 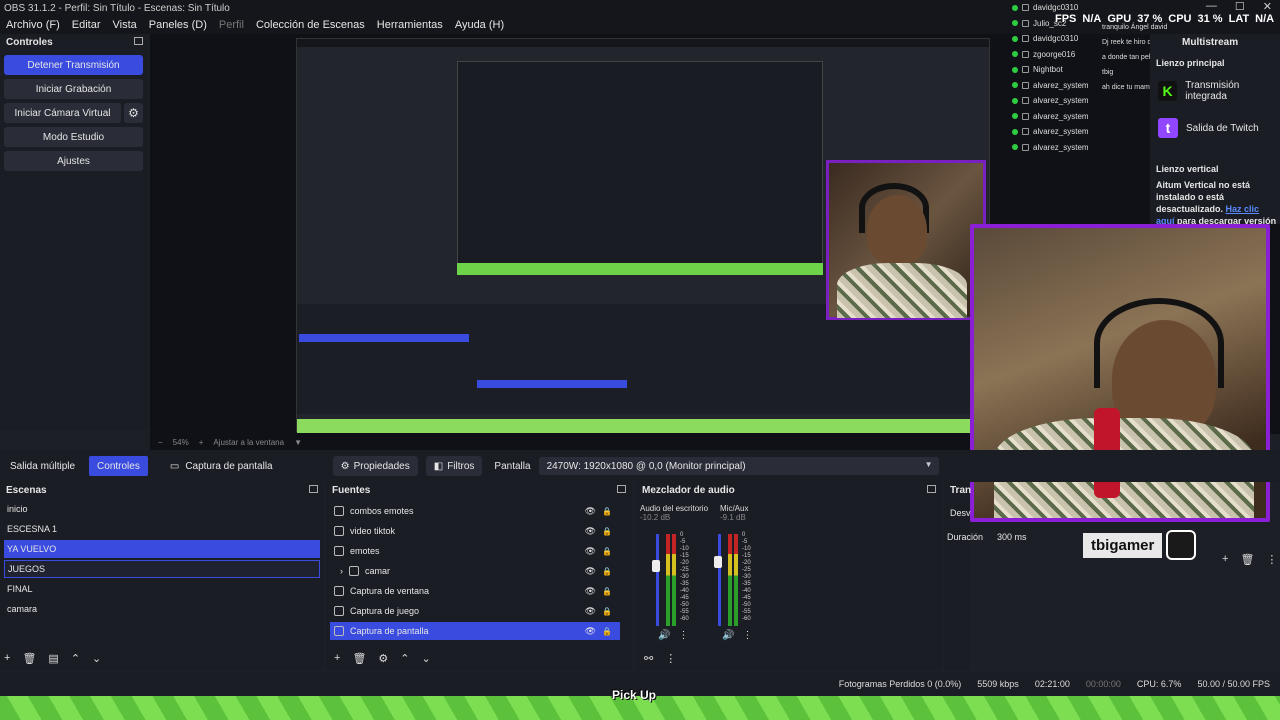 What do you see at coordinates (341, 571) in the screenshot?
I see `chevron-right-icon: ›` at bounding box center [341, 571].